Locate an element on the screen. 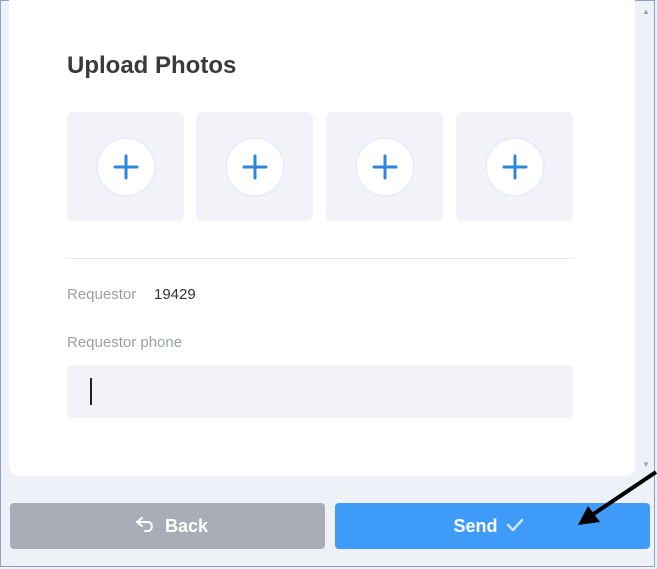 The height and width of the screenshot is (569, 657). back-button: Back is located at coordinates (167, 526).